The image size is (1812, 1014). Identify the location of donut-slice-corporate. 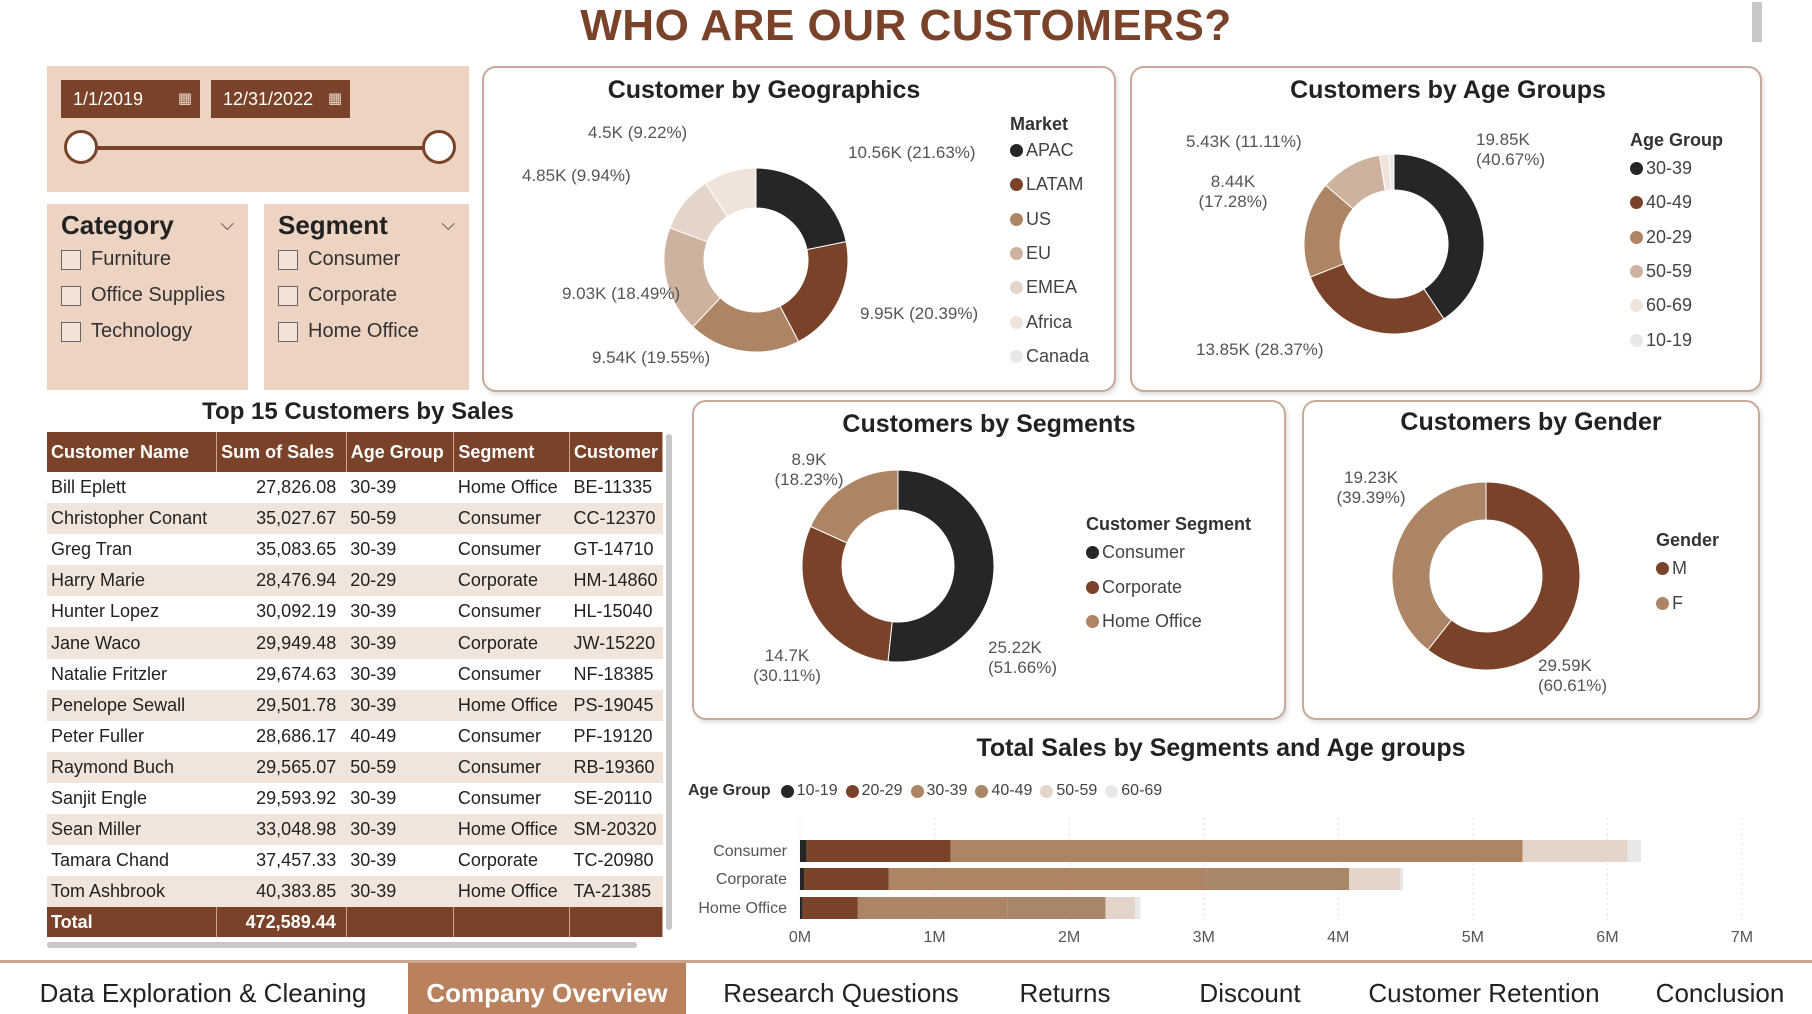
(847, 594).